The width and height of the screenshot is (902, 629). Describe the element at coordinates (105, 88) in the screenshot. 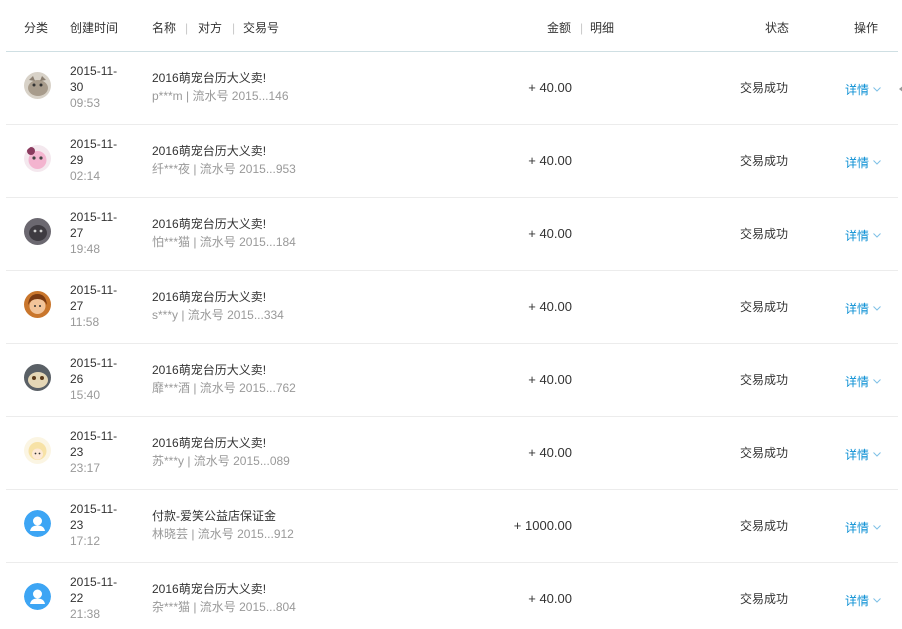

I see `created-date: 2015-11- 30 09:53` at that location.